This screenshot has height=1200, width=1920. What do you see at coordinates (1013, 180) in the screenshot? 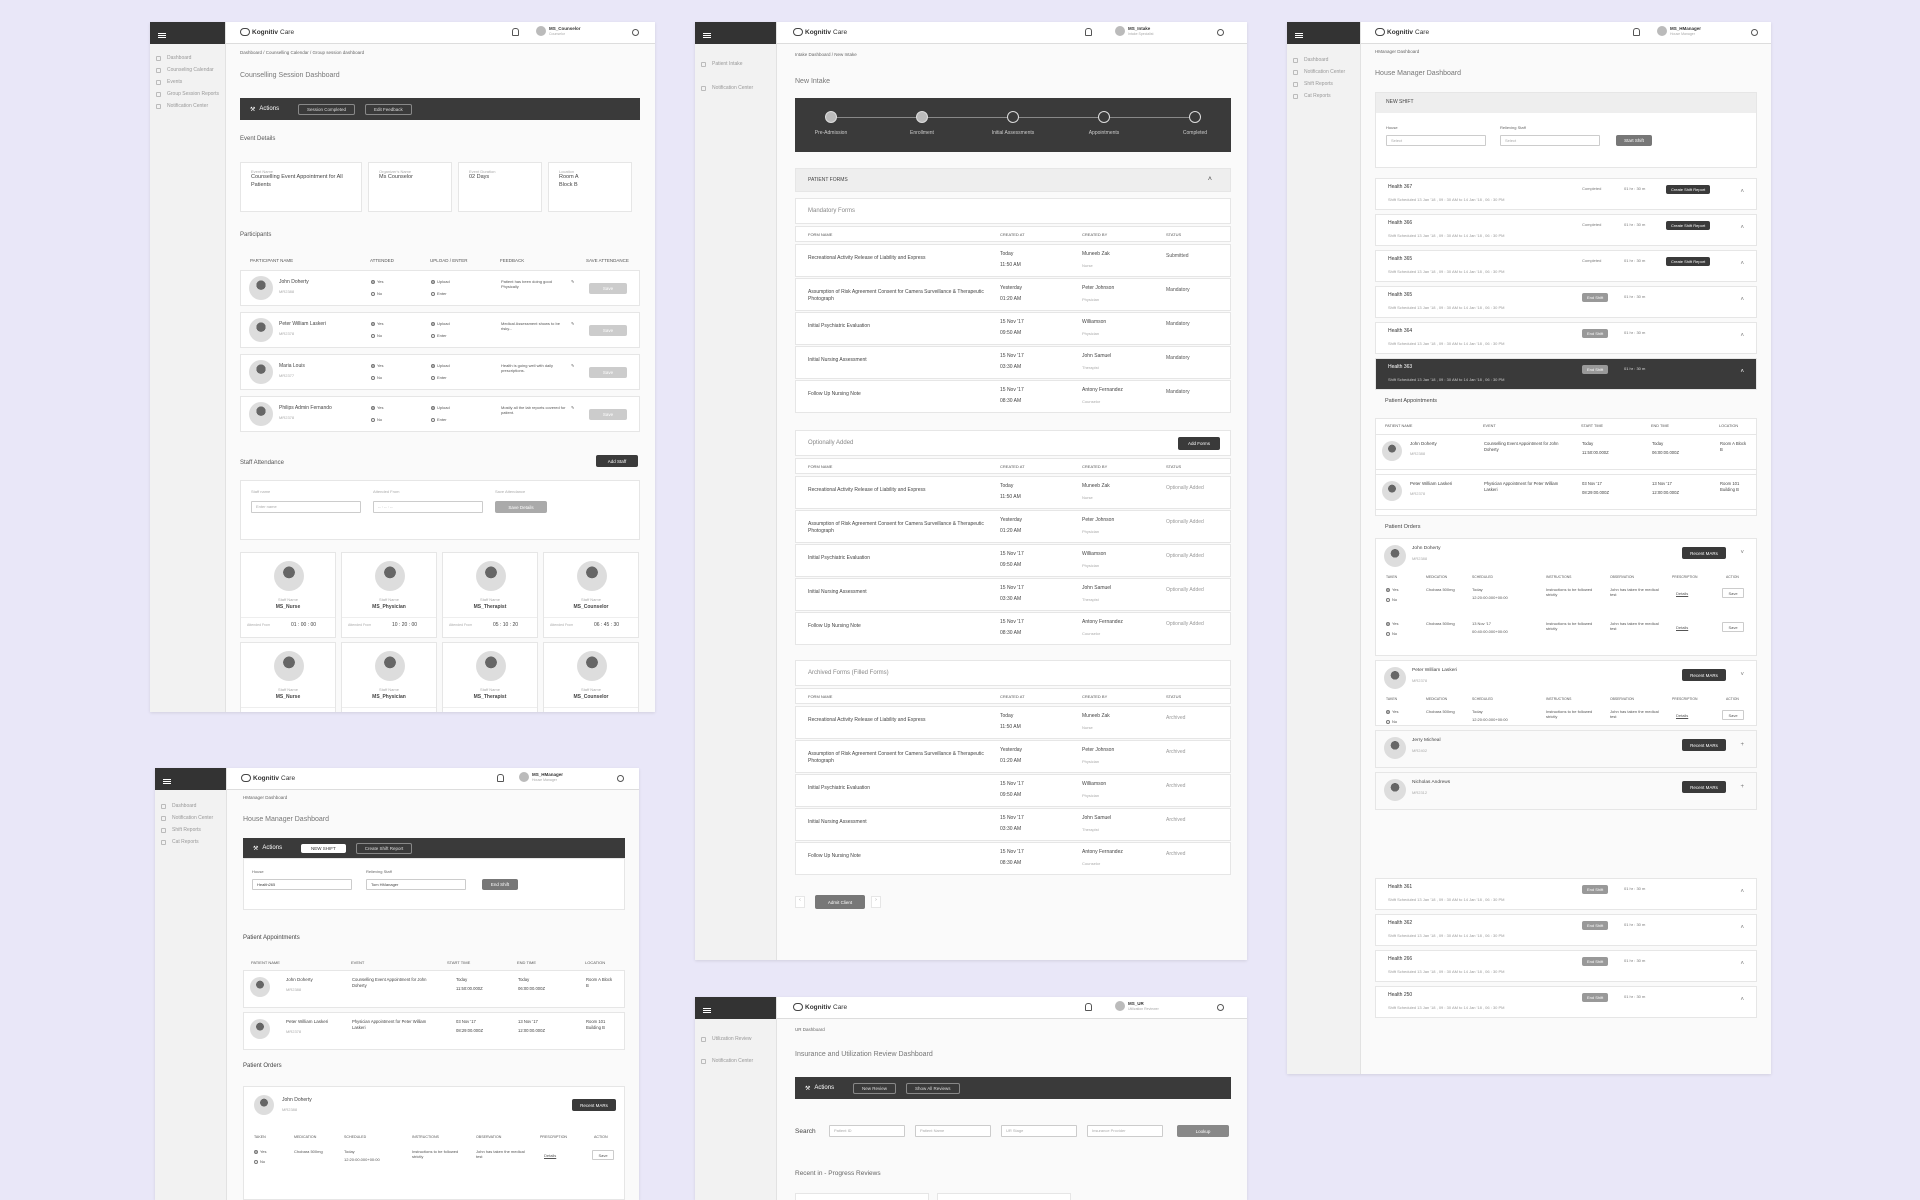
I see `patient-forms-header: PATIENT FORMS ˄` at bounding box center [1013, 180].